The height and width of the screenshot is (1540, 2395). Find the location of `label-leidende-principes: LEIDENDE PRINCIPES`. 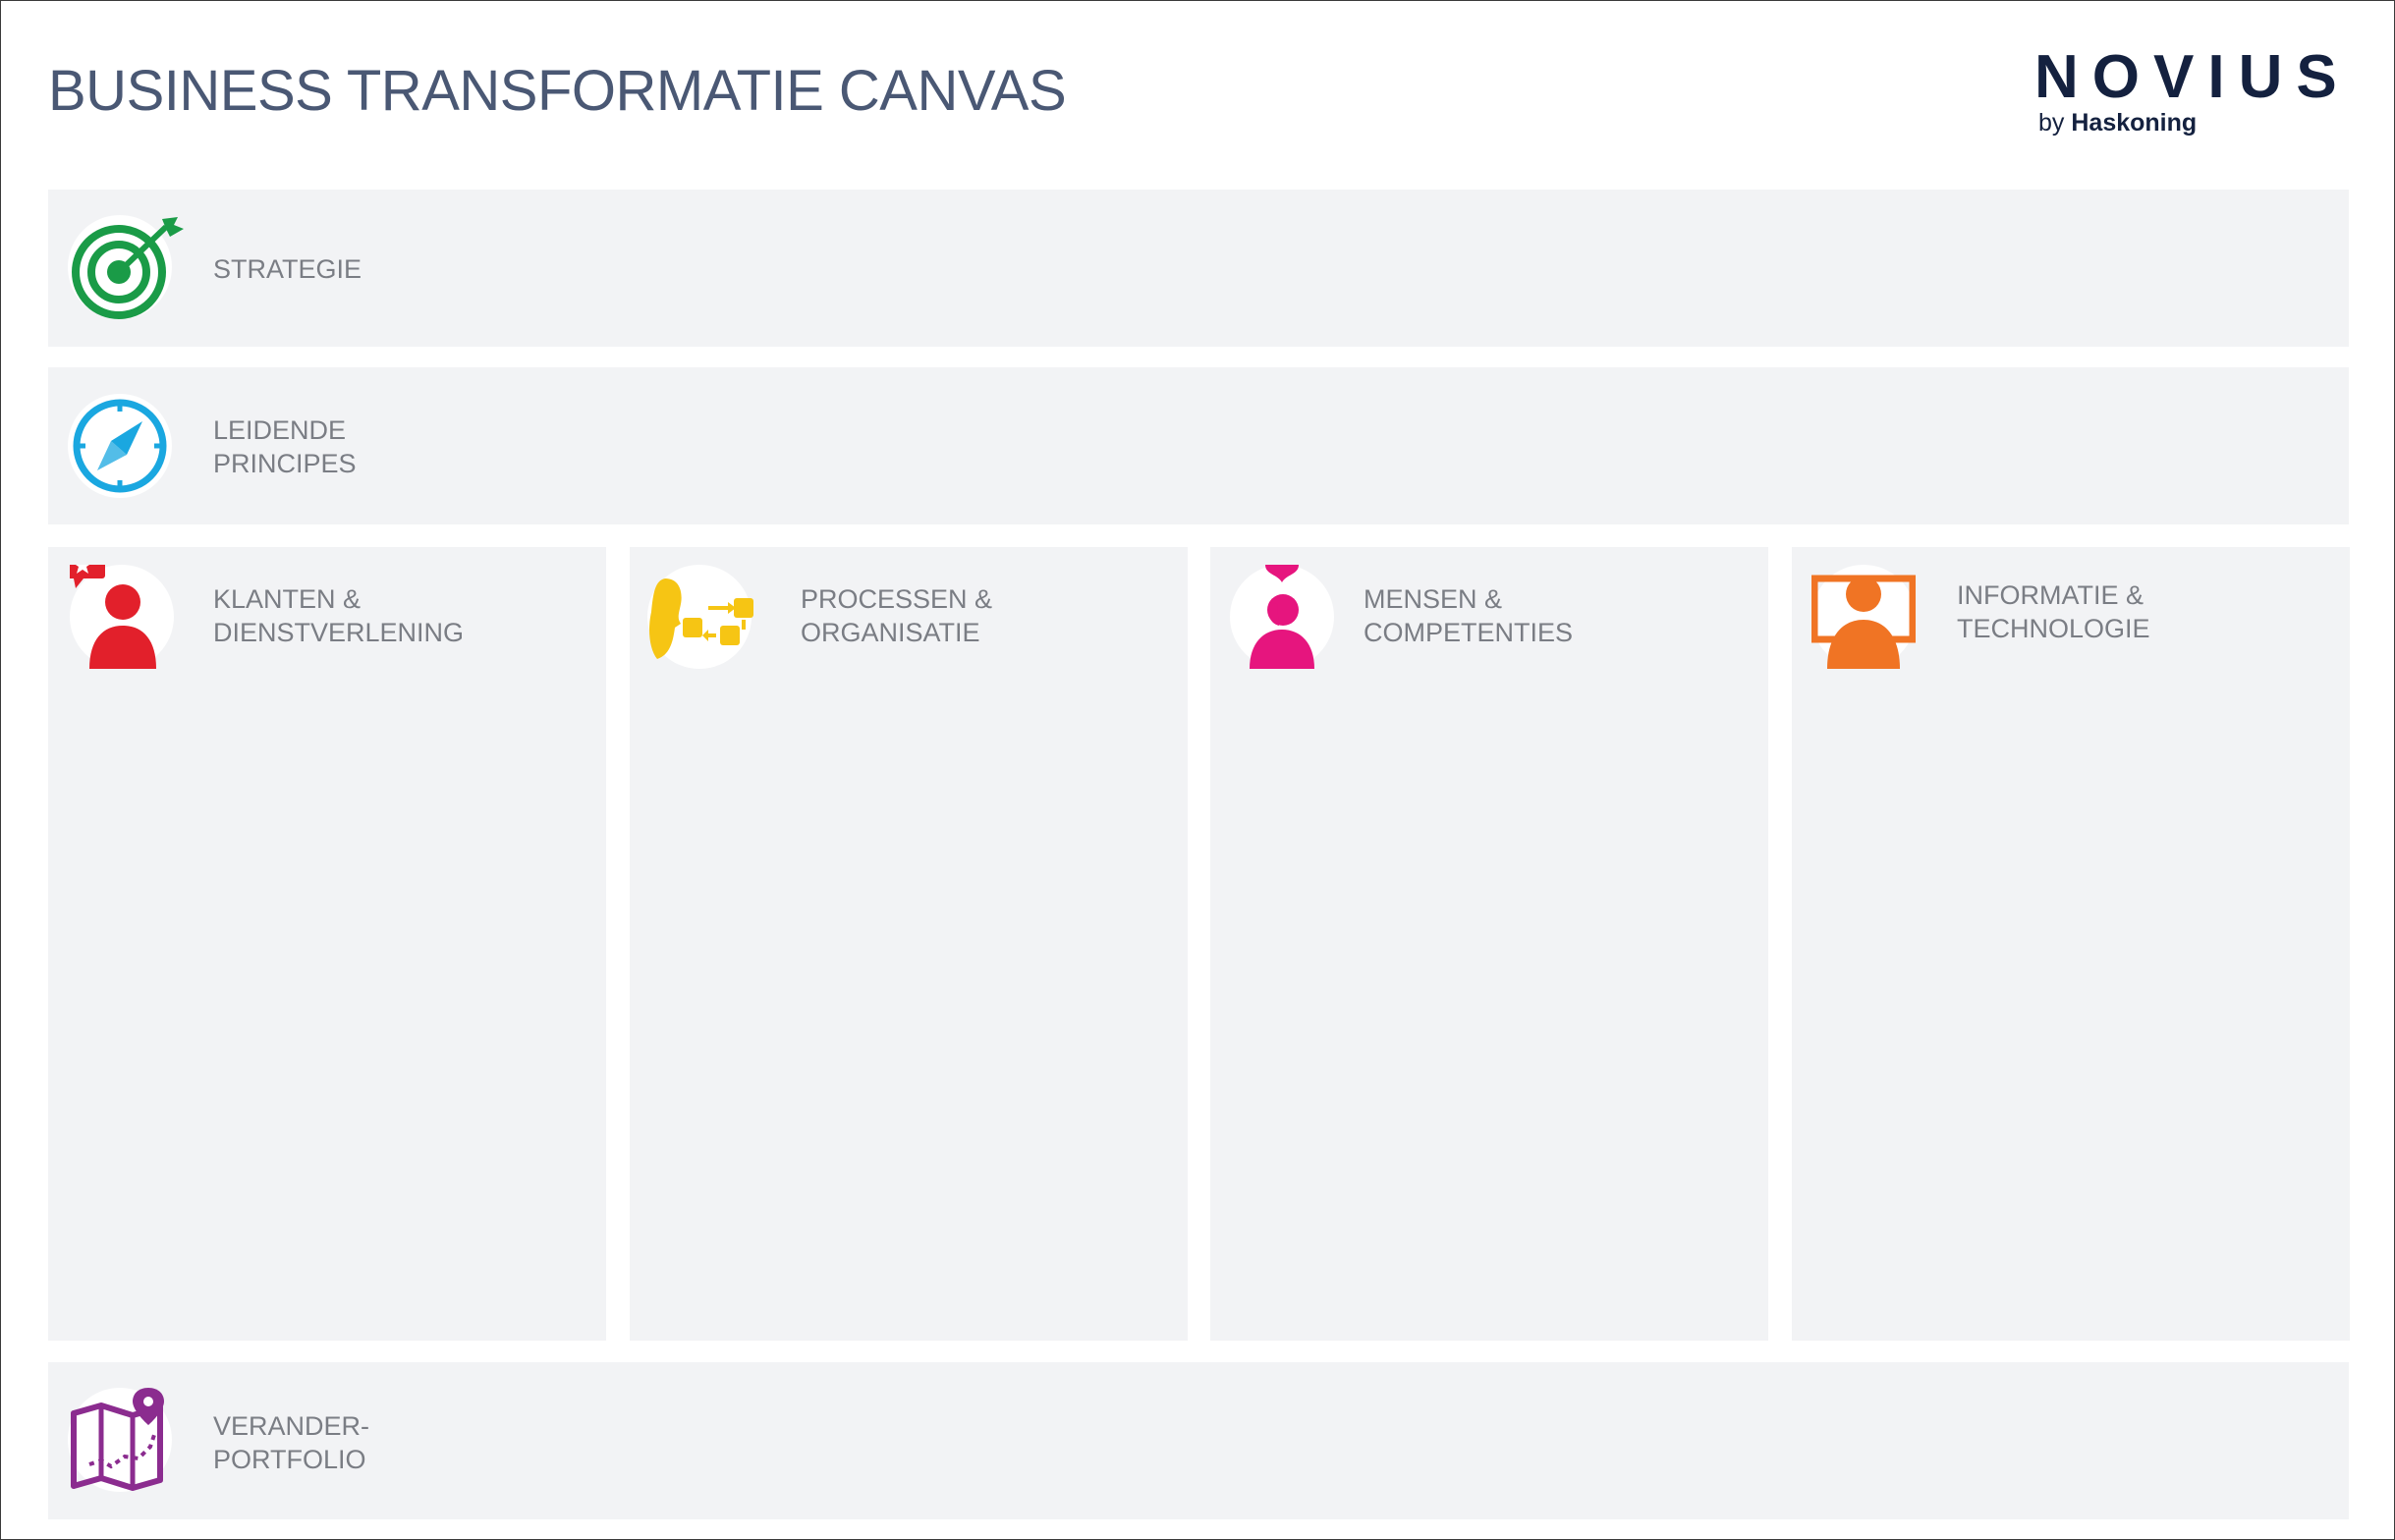

label-leidende-principes: LEIDENDE PRINCIPES is located at coordinates (285, 446).